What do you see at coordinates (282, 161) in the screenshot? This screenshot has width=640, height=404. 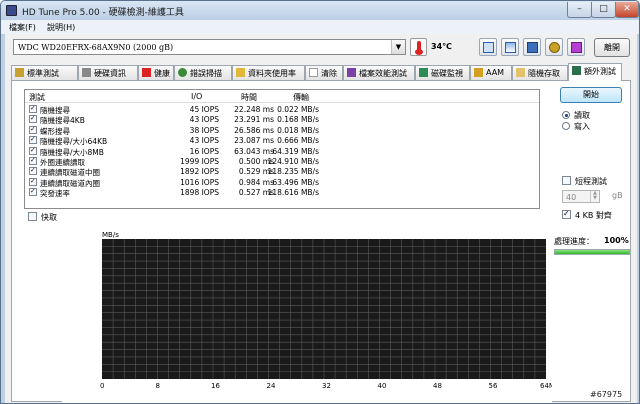 I see `result-row: 外圈連續讀取1999 IOPS0.500 ms124.910 MB/s` at bounding box center [282, 161].